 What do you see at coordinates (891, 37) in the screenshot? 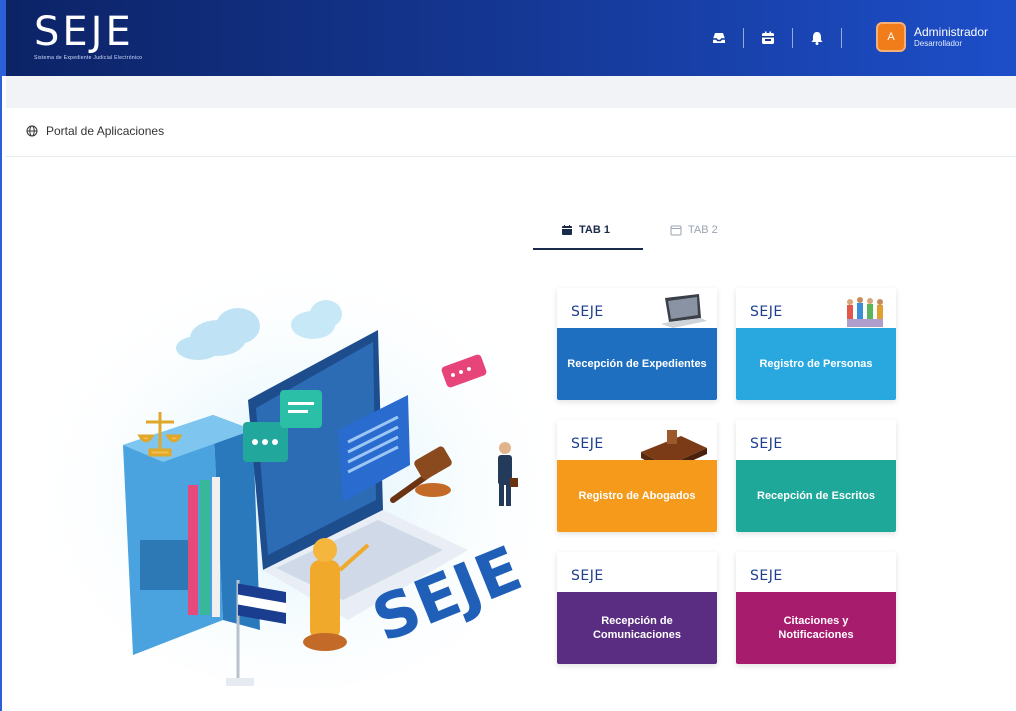
I see `avatar: A` at bounding box center [891, 37].